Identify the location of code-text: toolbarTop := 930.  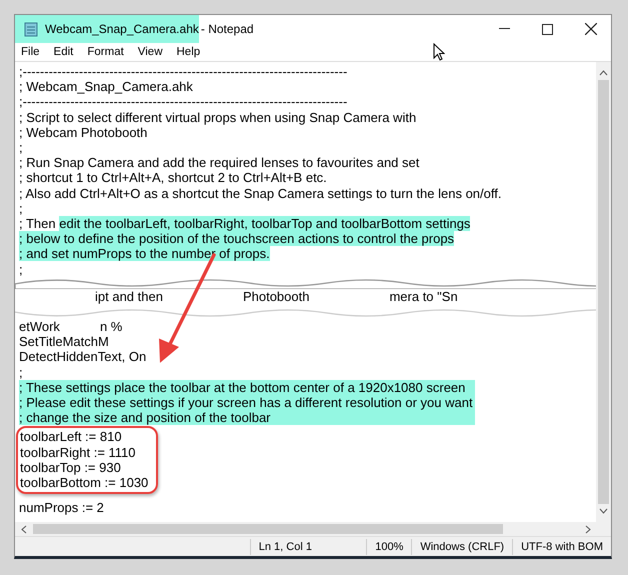
(71, 468).